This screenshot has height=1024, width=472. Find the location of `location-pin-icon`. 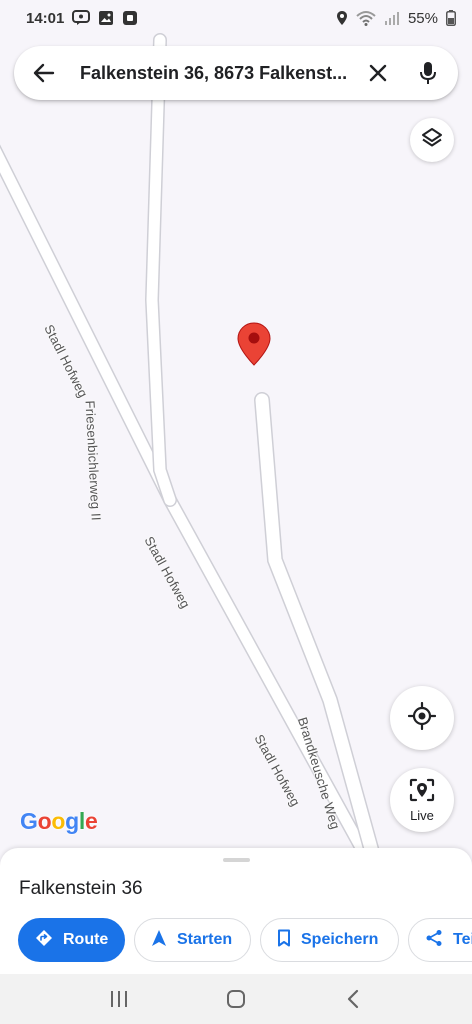

location-pin-icon is located at coordinates (254, 344).